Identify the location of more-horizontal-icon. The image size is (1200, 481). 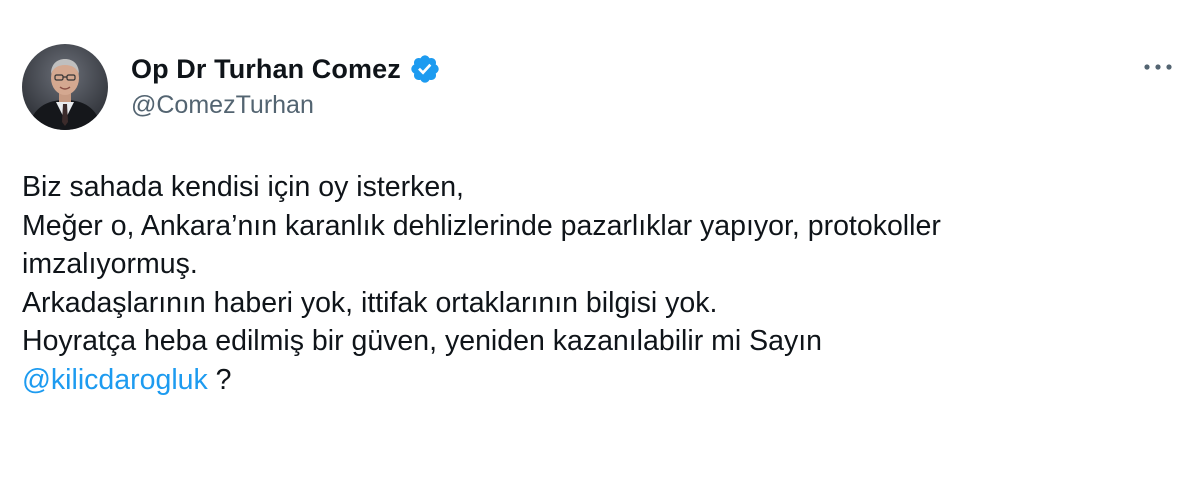
(1158, 67).